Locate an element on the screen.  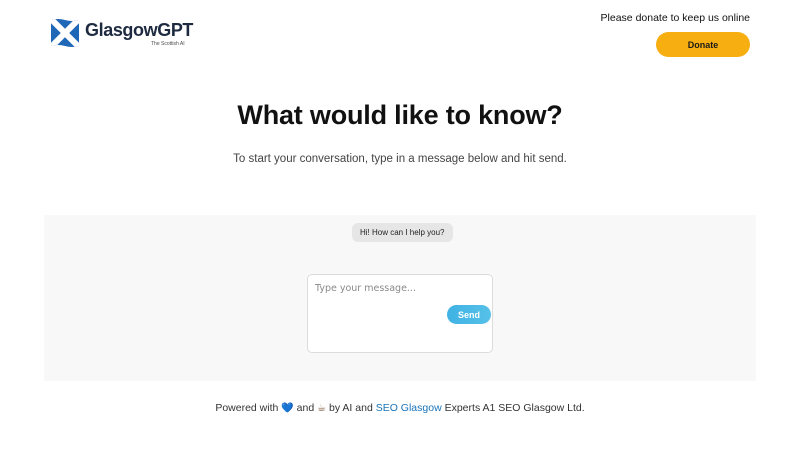
blue-heart-icon: 💙 is located at coordinates (287, 408).